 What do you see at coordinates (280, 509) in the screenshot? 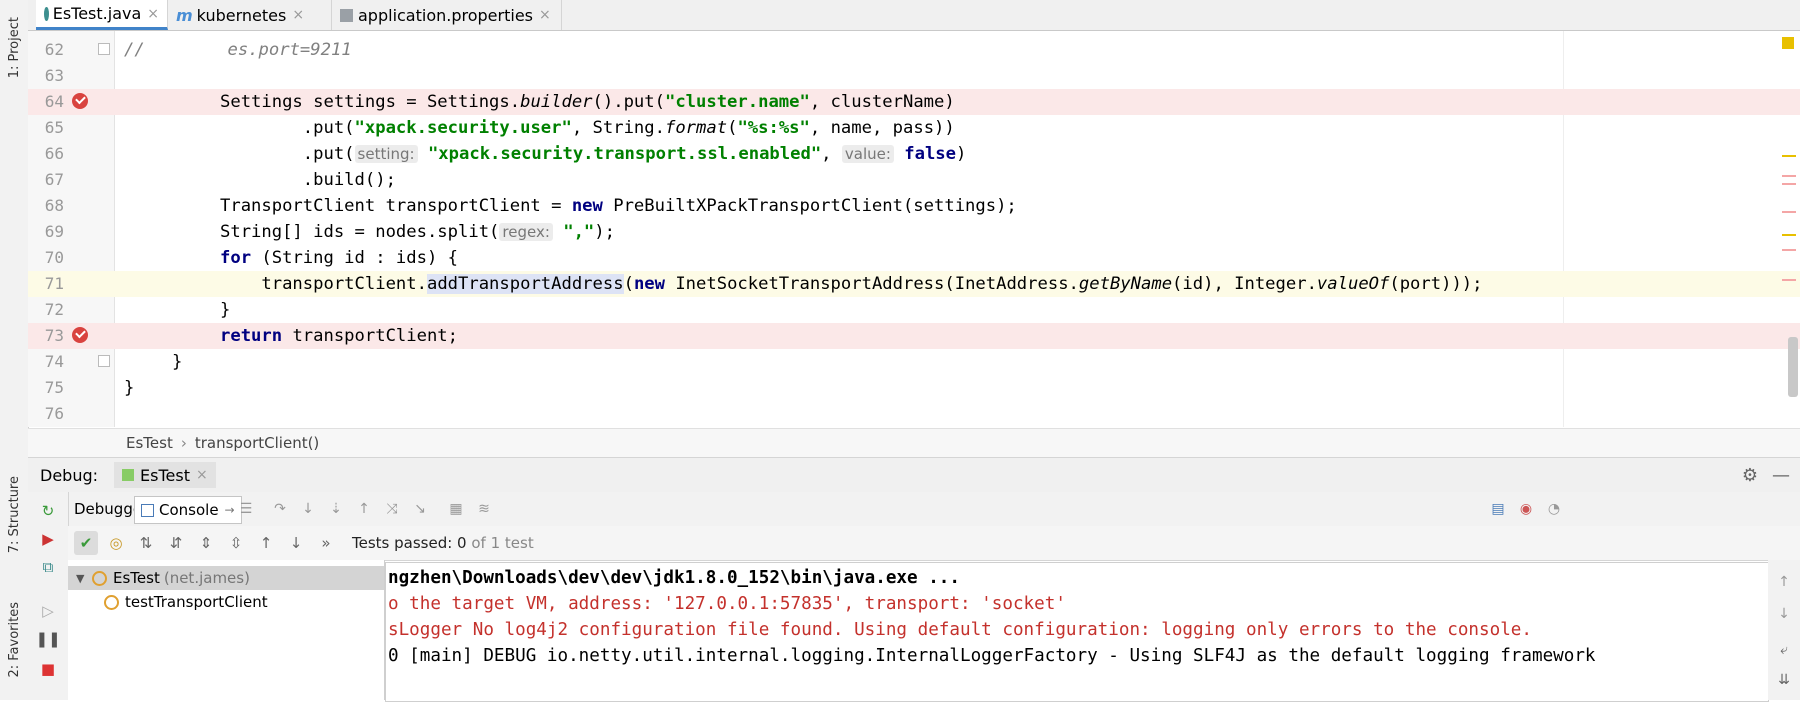
I see `step-over-icon: ↷` at bounding box center [280, 509].